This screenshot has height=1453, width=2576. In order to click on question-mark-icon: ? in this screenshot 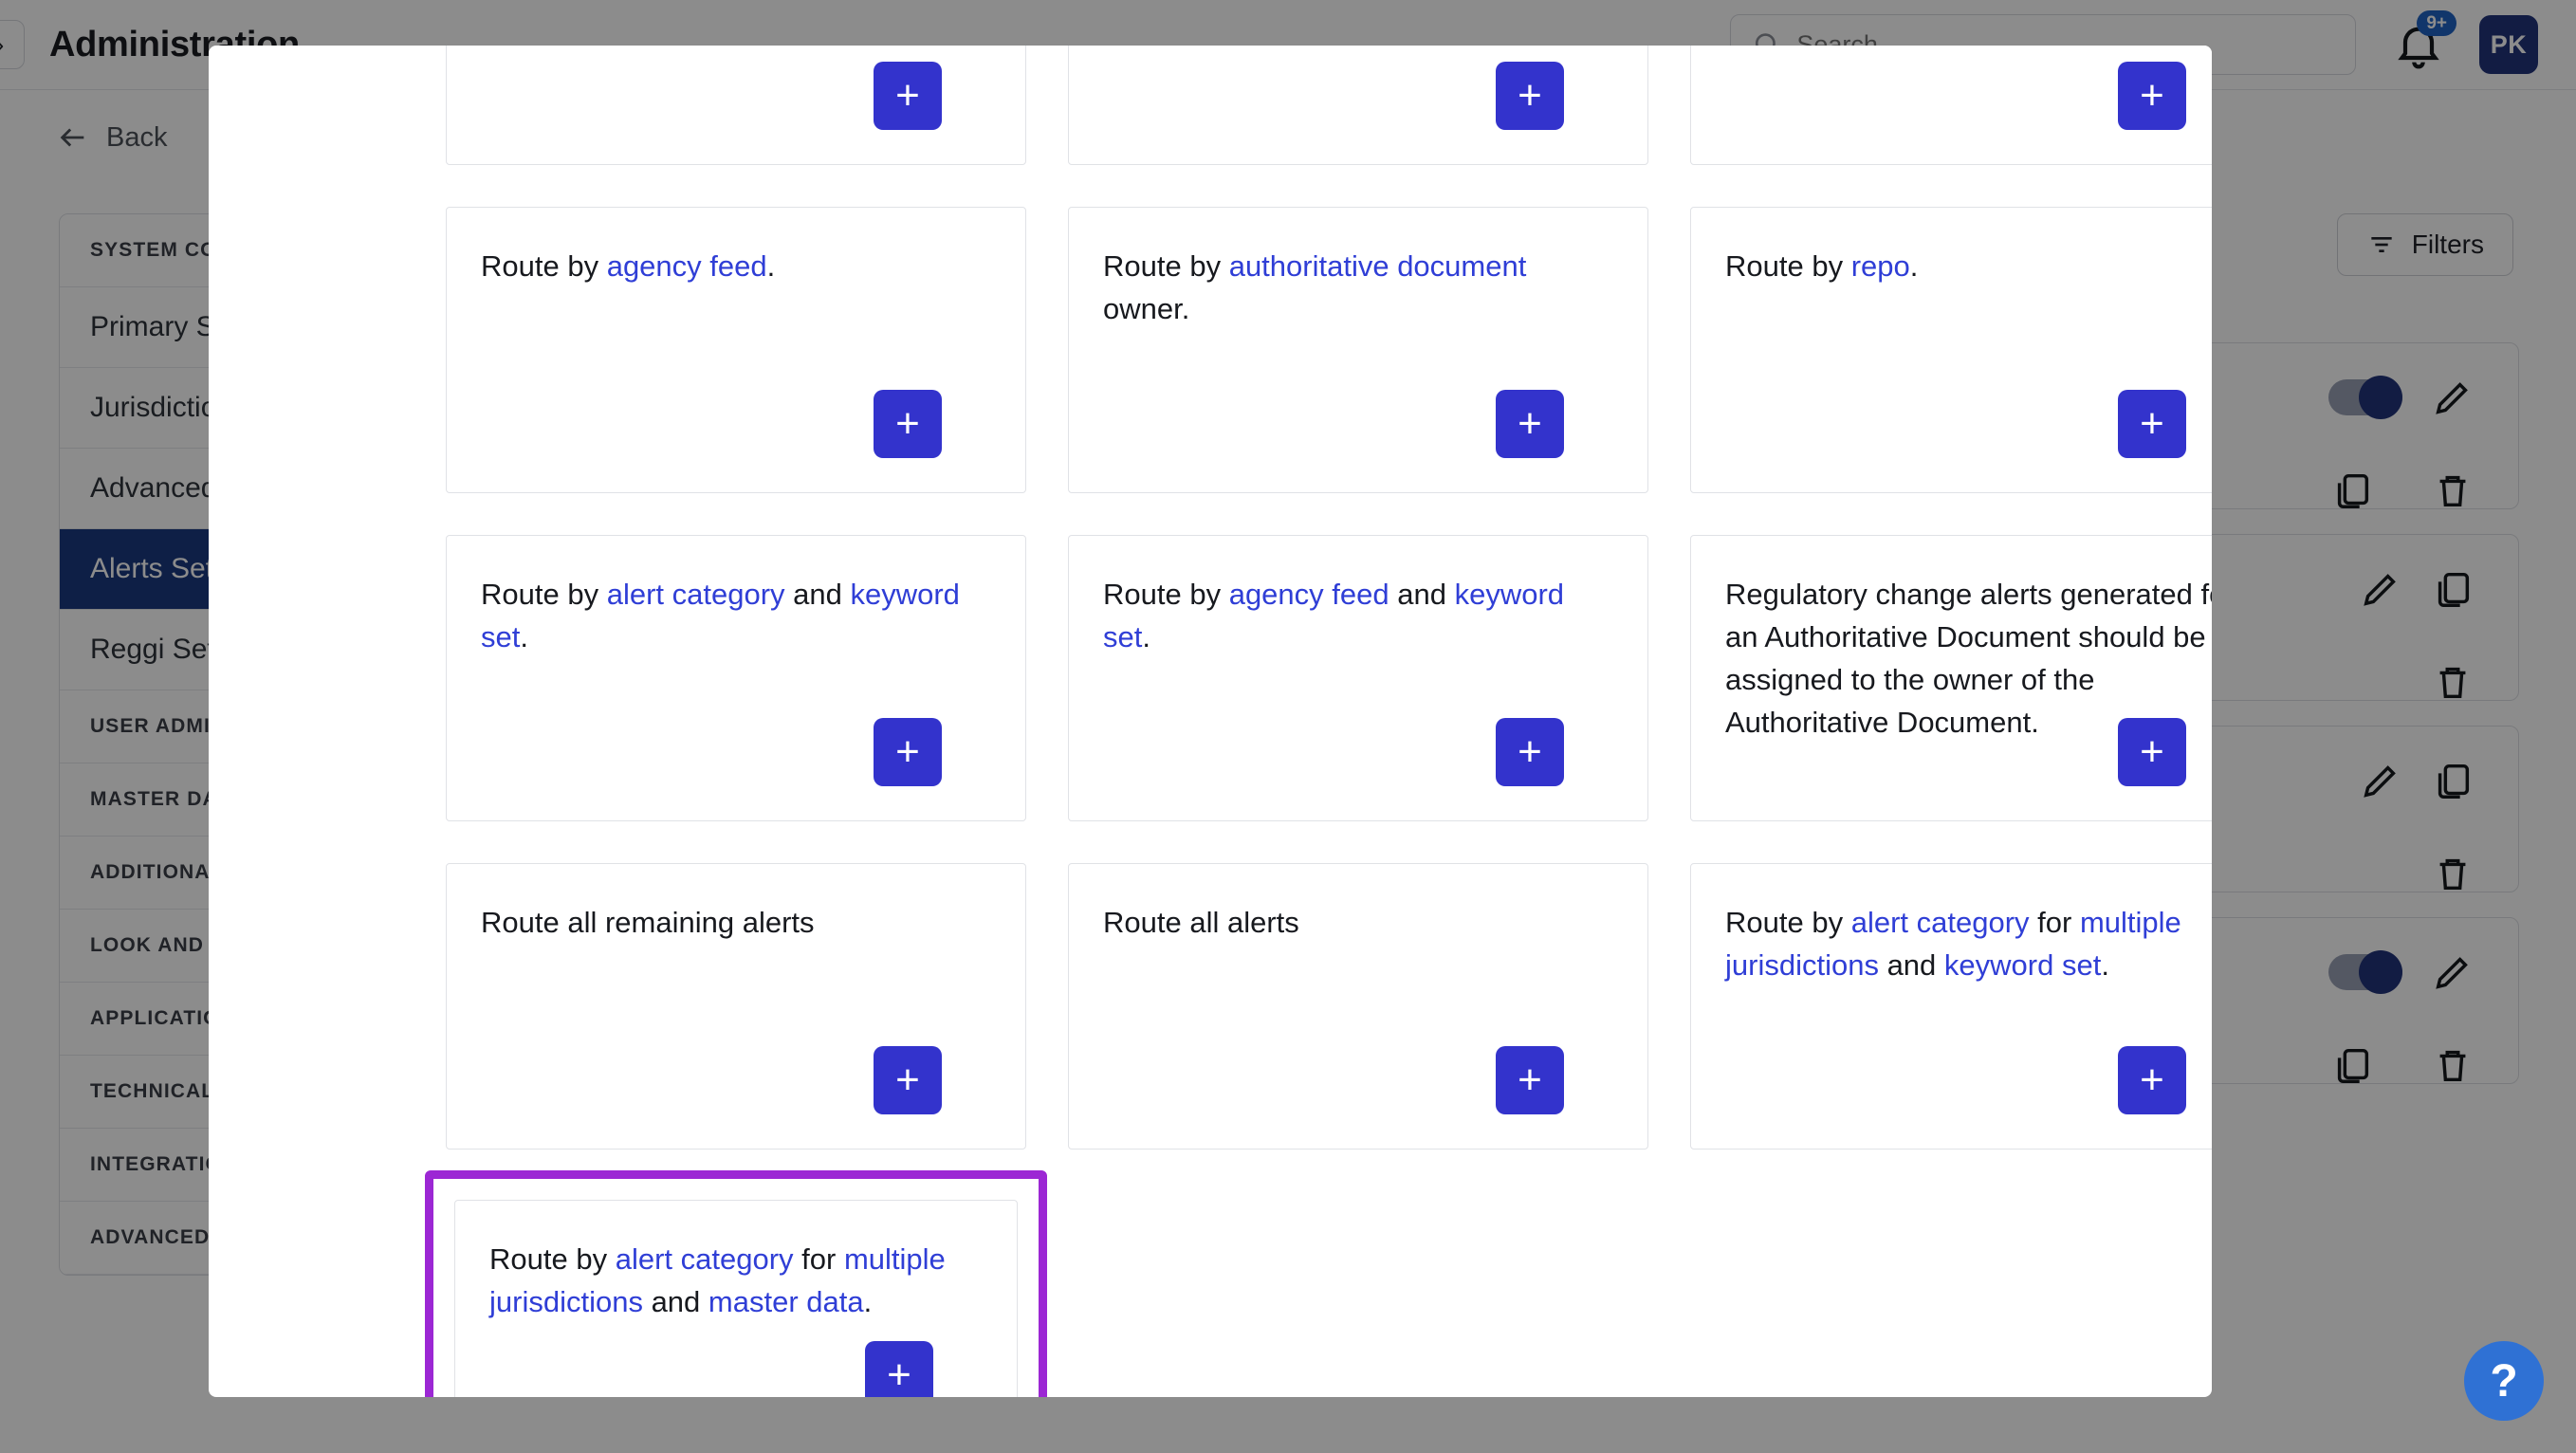, I will do `click(2504, 1381)`.